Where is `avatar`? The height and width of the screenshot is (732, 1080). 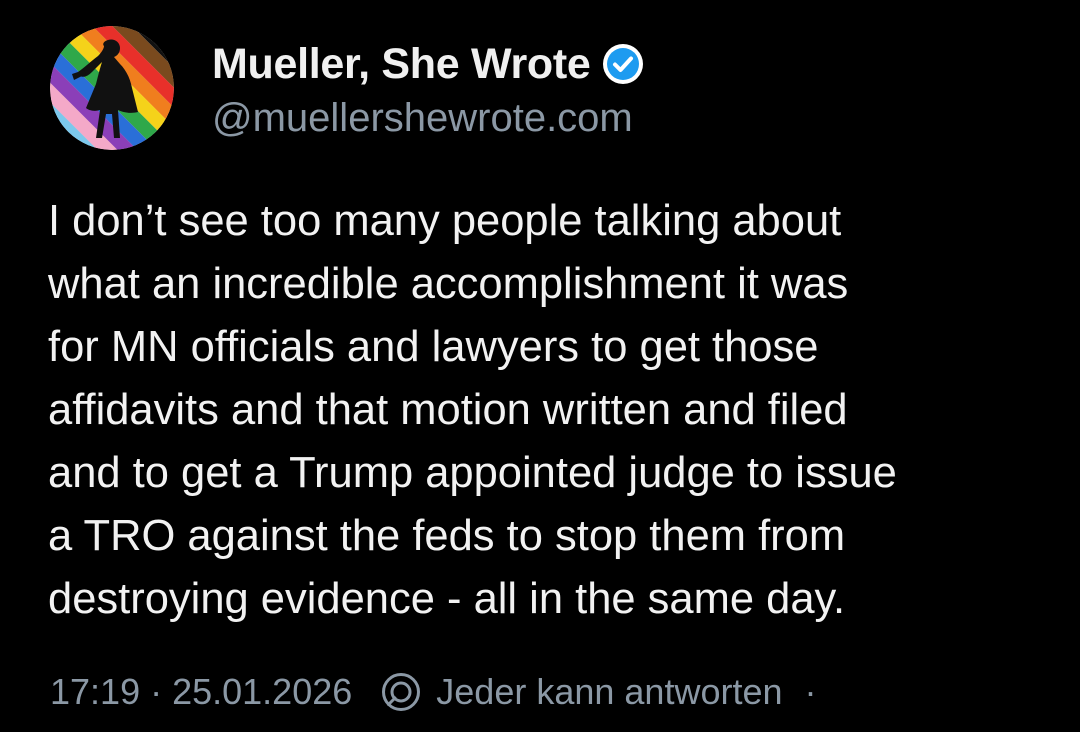 avatar is located at coordinates (112, 88).